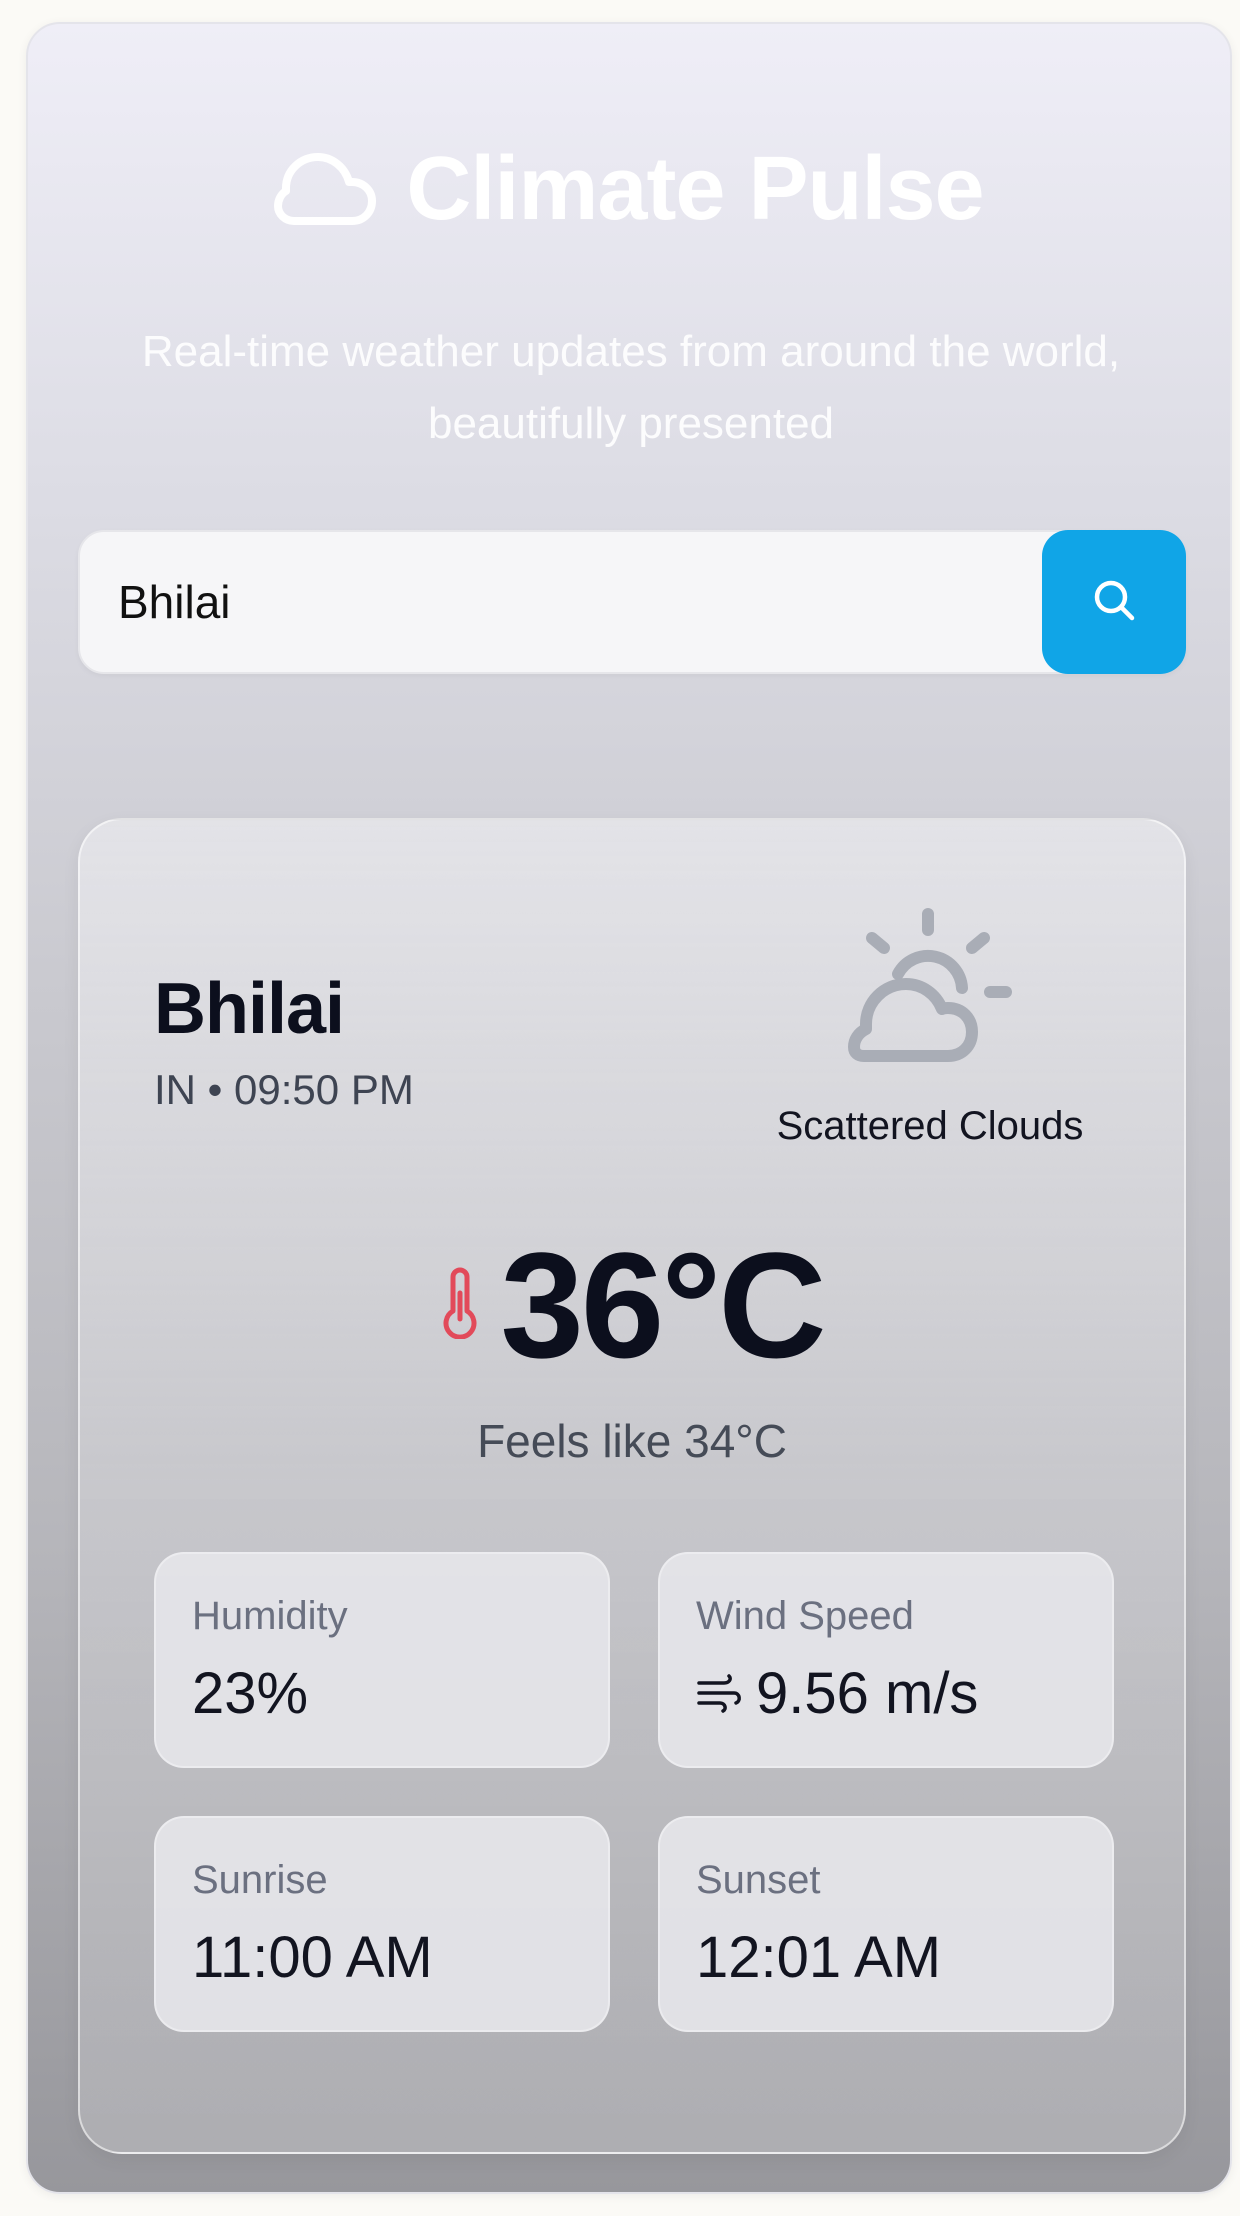 The width and height of the screenshot is (1240, 2216). What do you see at coordinates (382, 1660) in the screenshot?
I see `humidity-card: Humidity 23%` at bounding box center [382, 1660].